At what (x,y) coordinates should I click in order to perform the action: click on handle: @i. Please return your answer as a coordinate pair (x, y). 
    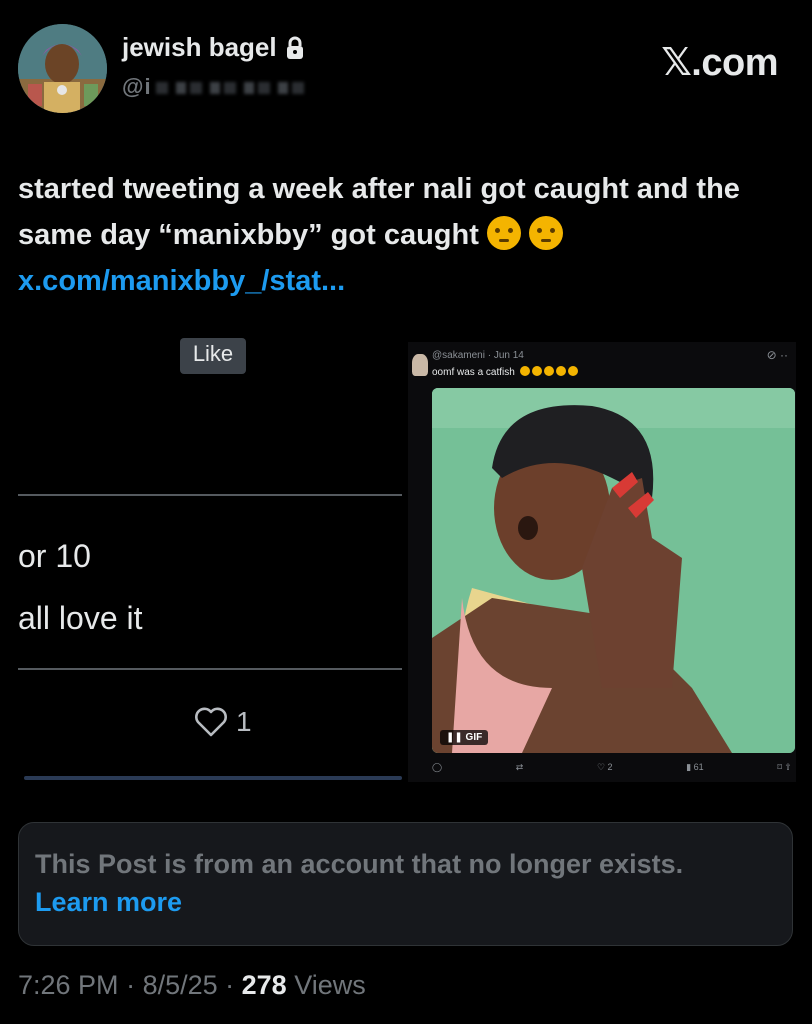
    Looking at the image, I should click on (214, 87).